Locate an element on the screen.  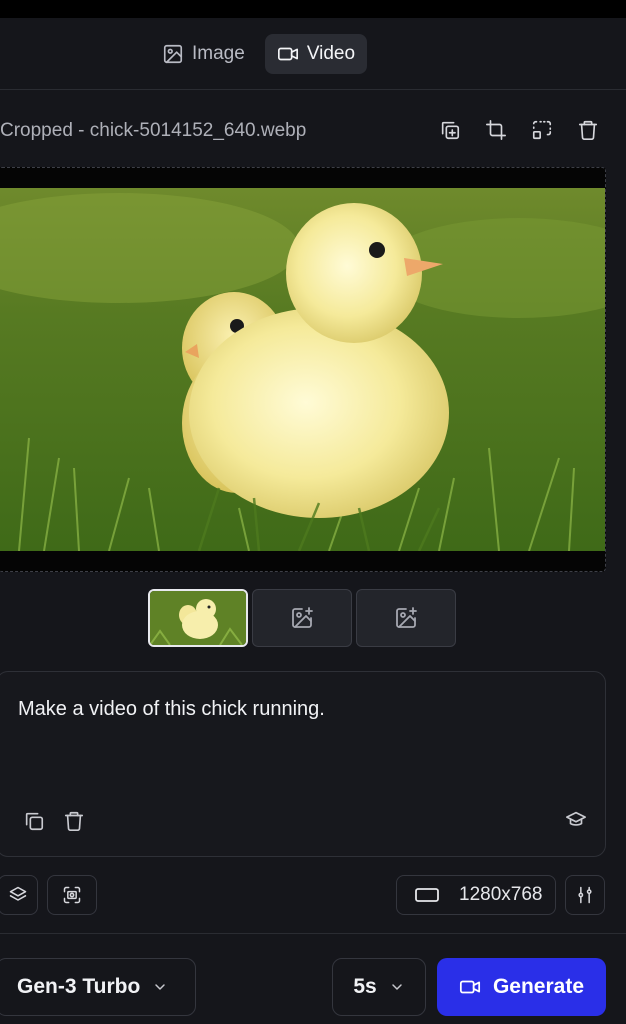
model-select: Gen-3 Turbo is located at coordinates (98, 987).